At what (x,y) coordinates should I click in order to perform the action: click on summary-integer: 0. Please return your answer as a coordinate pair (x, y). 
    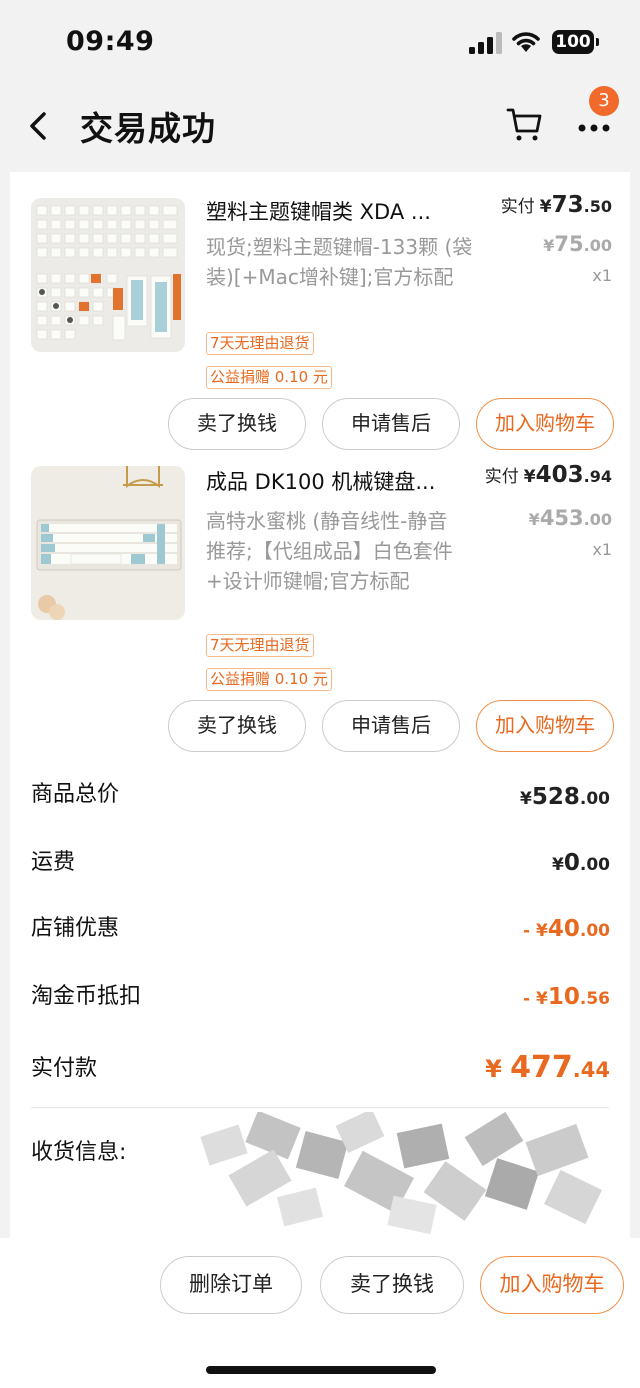
    Looking at the image, I should click on (571, 863).